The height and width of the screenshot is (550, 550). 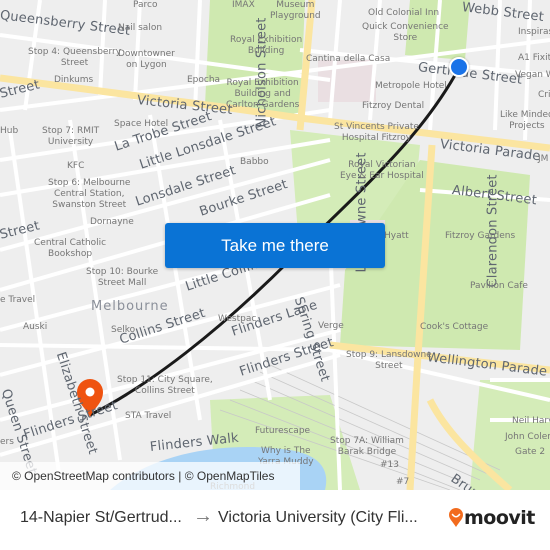 I want to click on poi-label: Old Colonial Inn, so click(x=403, y=13).